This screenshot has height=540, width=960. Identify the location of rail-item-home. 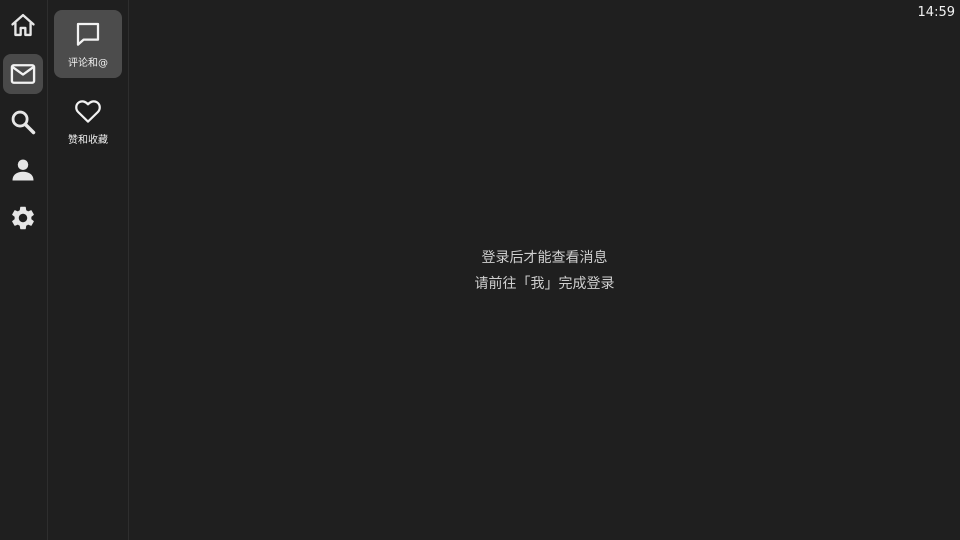
(23, 25).